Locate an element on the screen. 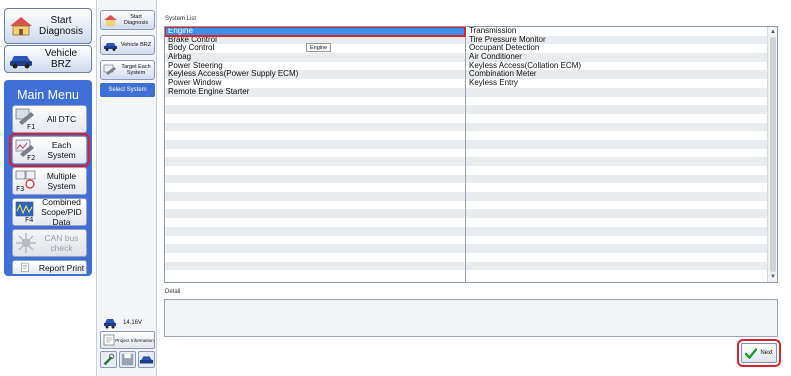 This screenshot has width=791, height=376. system-list-item: Keyless Access(Power Supply ECM) is located at coordinates (315, 75).